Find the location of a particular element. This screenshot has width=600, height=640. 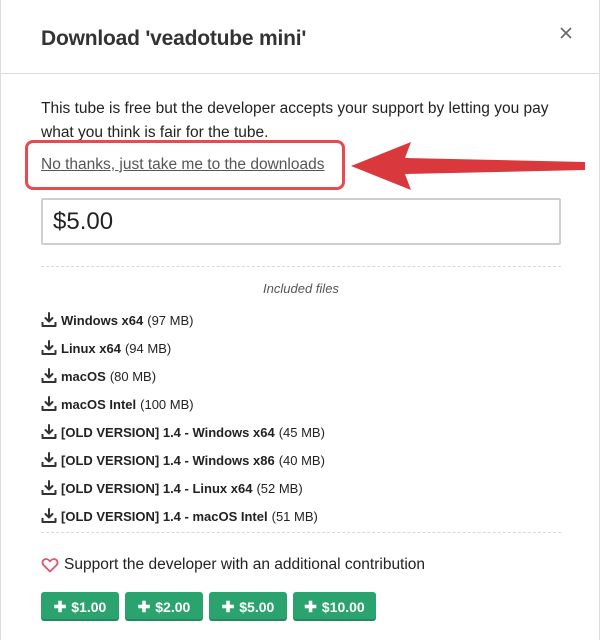

file-size: (52 MB) is located at coordinates (279, 488).